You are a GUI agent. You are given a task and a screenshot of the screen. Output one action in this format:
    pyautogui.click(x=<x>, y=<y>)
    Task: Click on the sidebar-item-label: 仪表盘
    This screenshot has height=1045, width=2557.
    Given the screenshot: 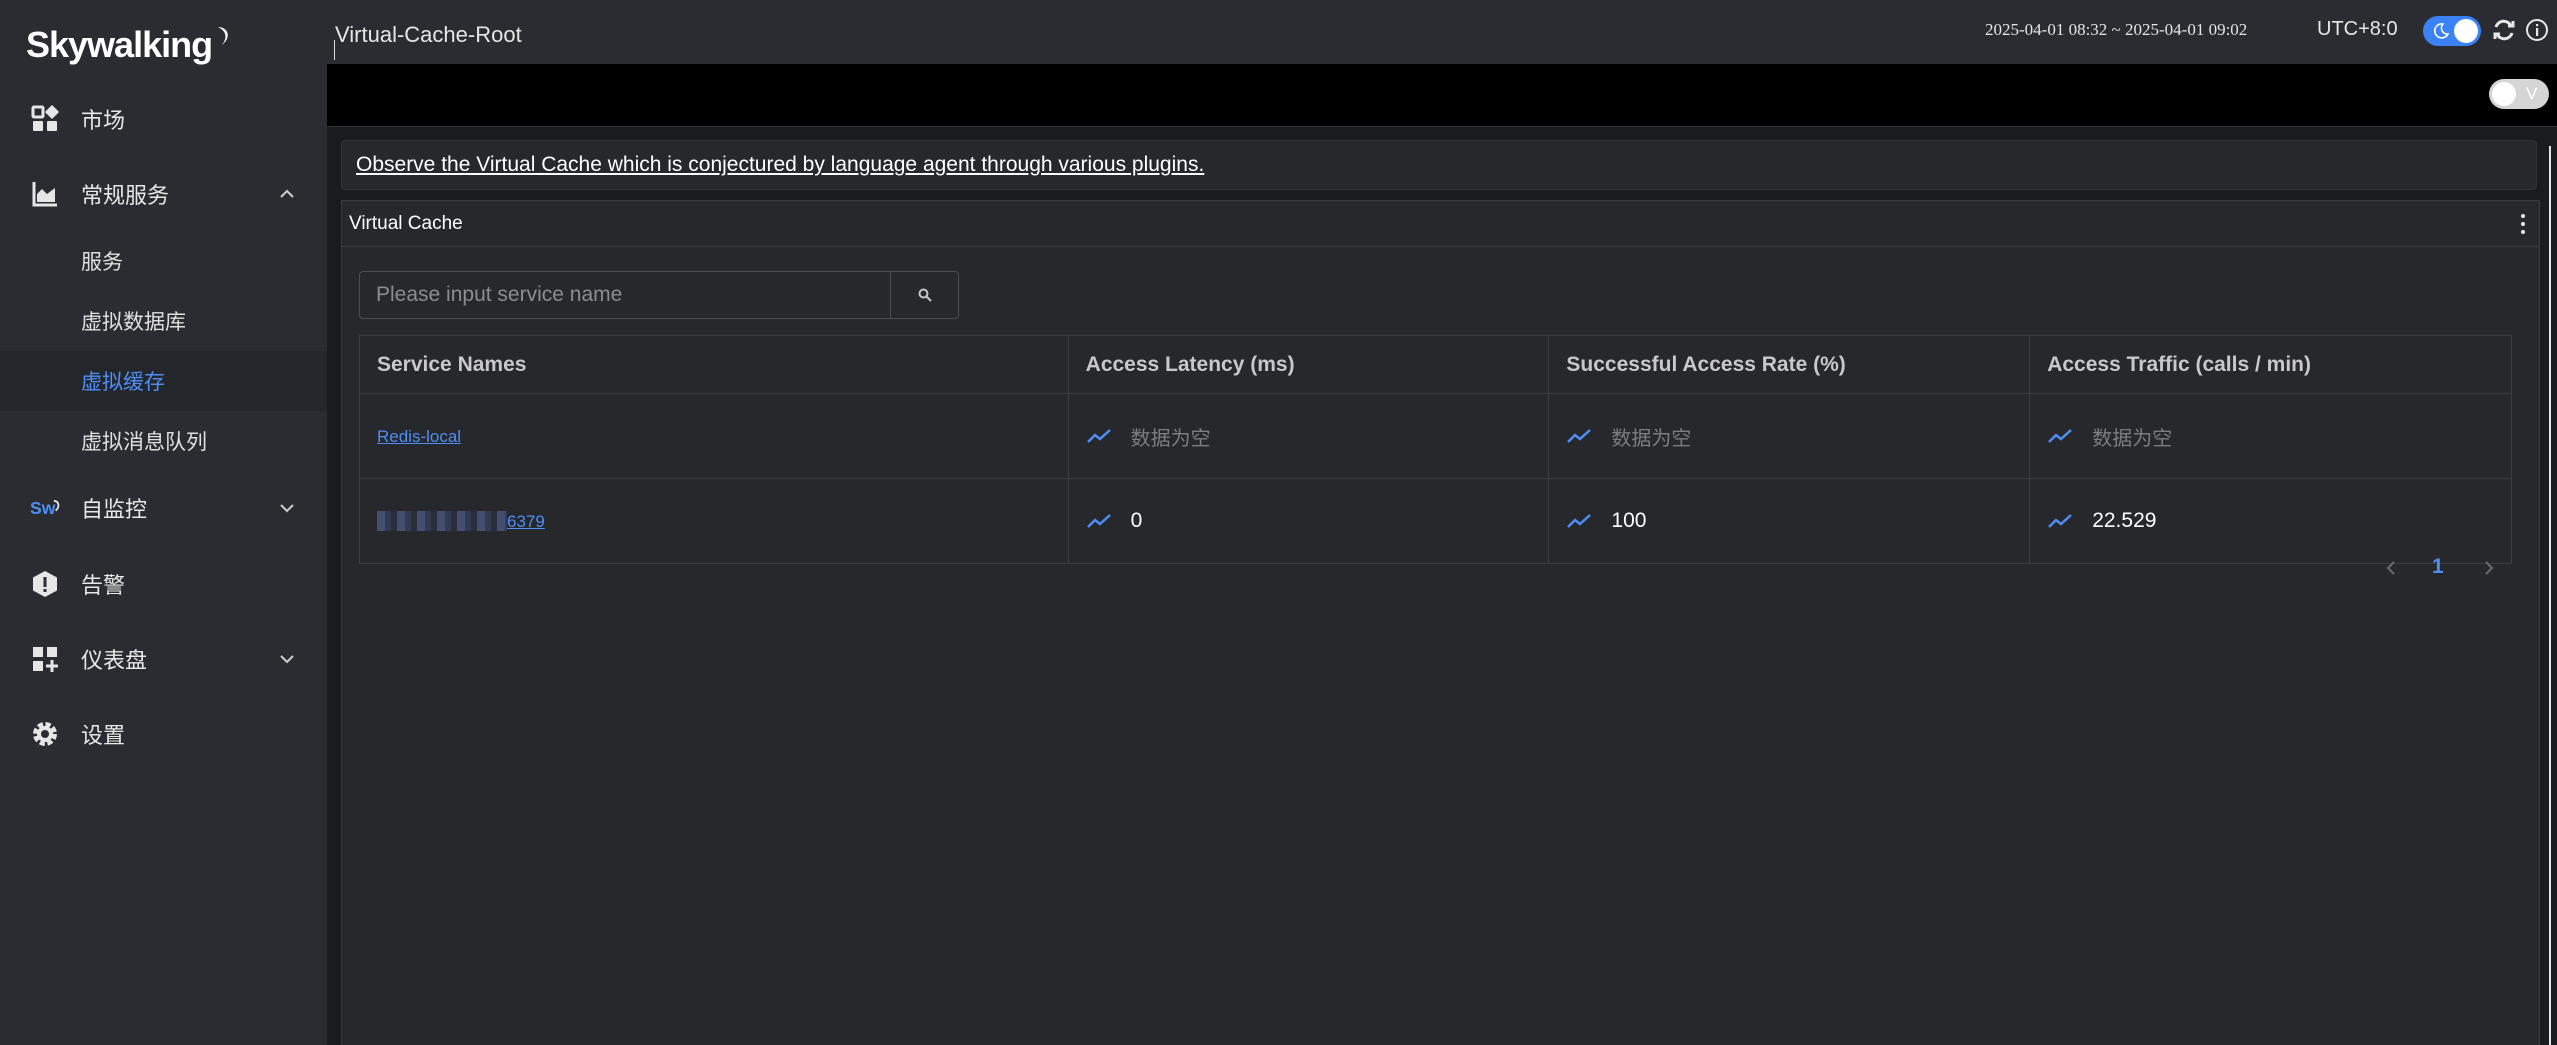 What is the action you would take?
    pyautogui.click(x=114, y=661)
    